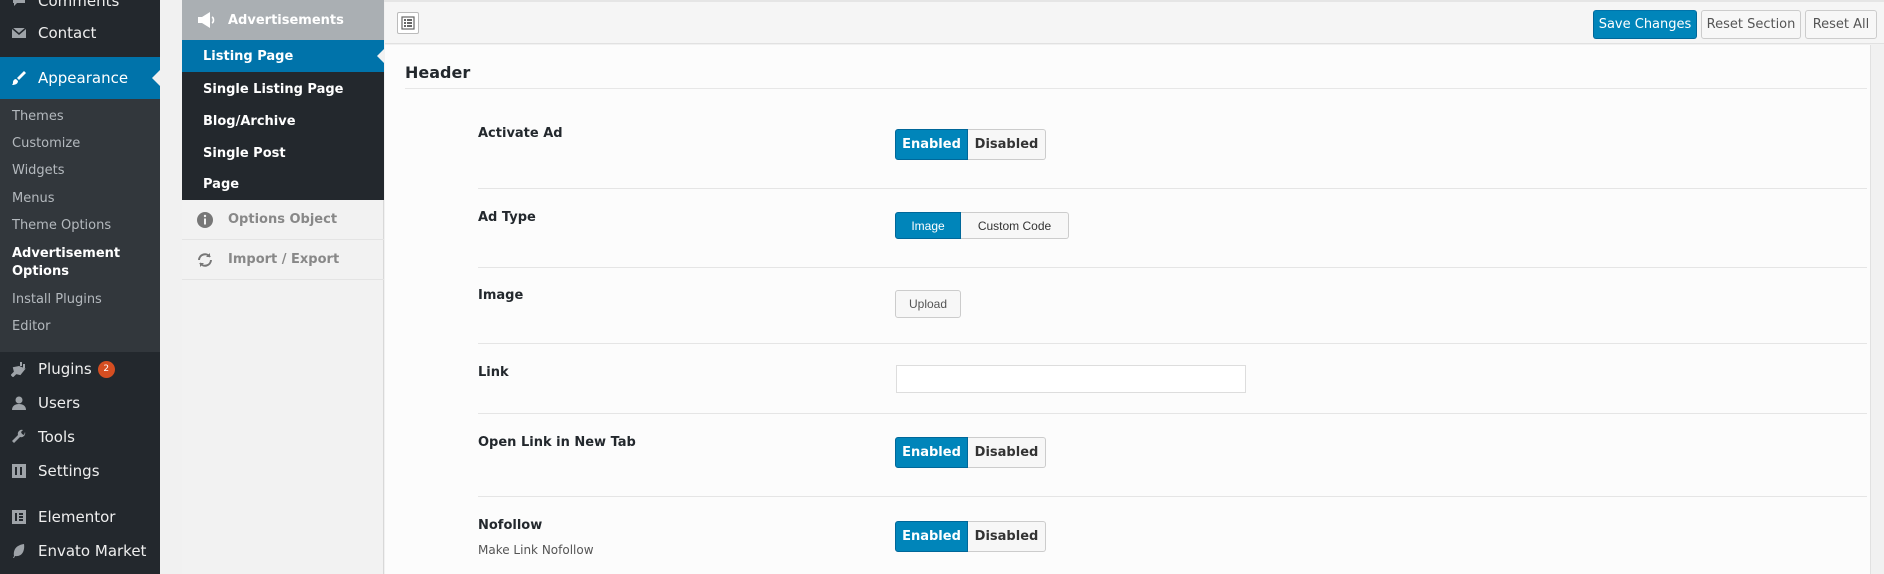  I want to click on submenu-widgets: Widgets, so click(38, 171).